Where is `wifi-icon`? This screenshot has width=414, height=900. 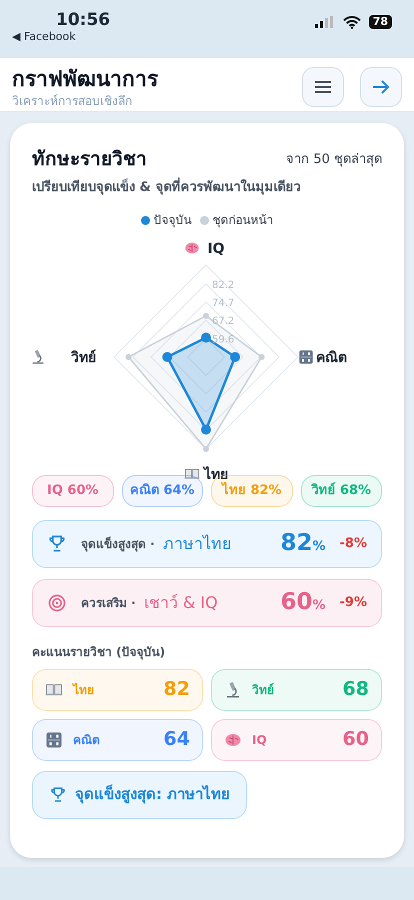
wifi-icon is located at coordinates (351, 22).